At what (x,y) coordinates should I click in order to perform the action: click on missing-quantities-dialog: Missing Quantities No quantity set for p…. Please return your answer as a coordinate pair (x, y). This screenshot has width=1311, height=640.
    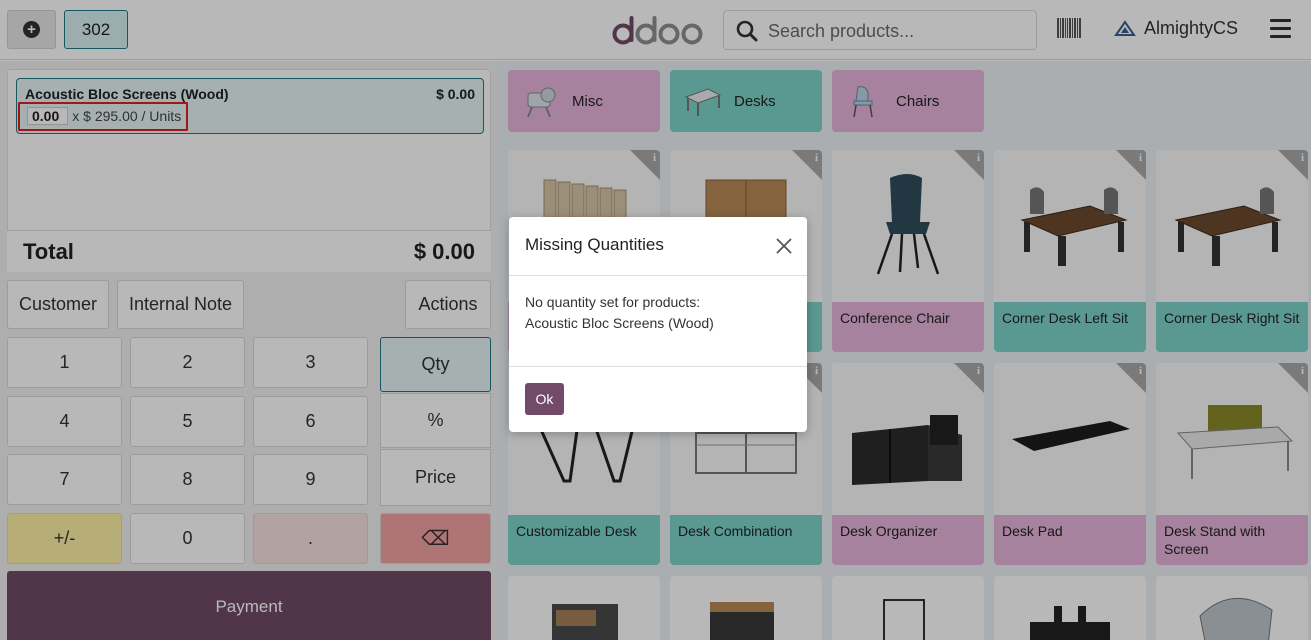
    Looking at the image, I should click on (658, 324).